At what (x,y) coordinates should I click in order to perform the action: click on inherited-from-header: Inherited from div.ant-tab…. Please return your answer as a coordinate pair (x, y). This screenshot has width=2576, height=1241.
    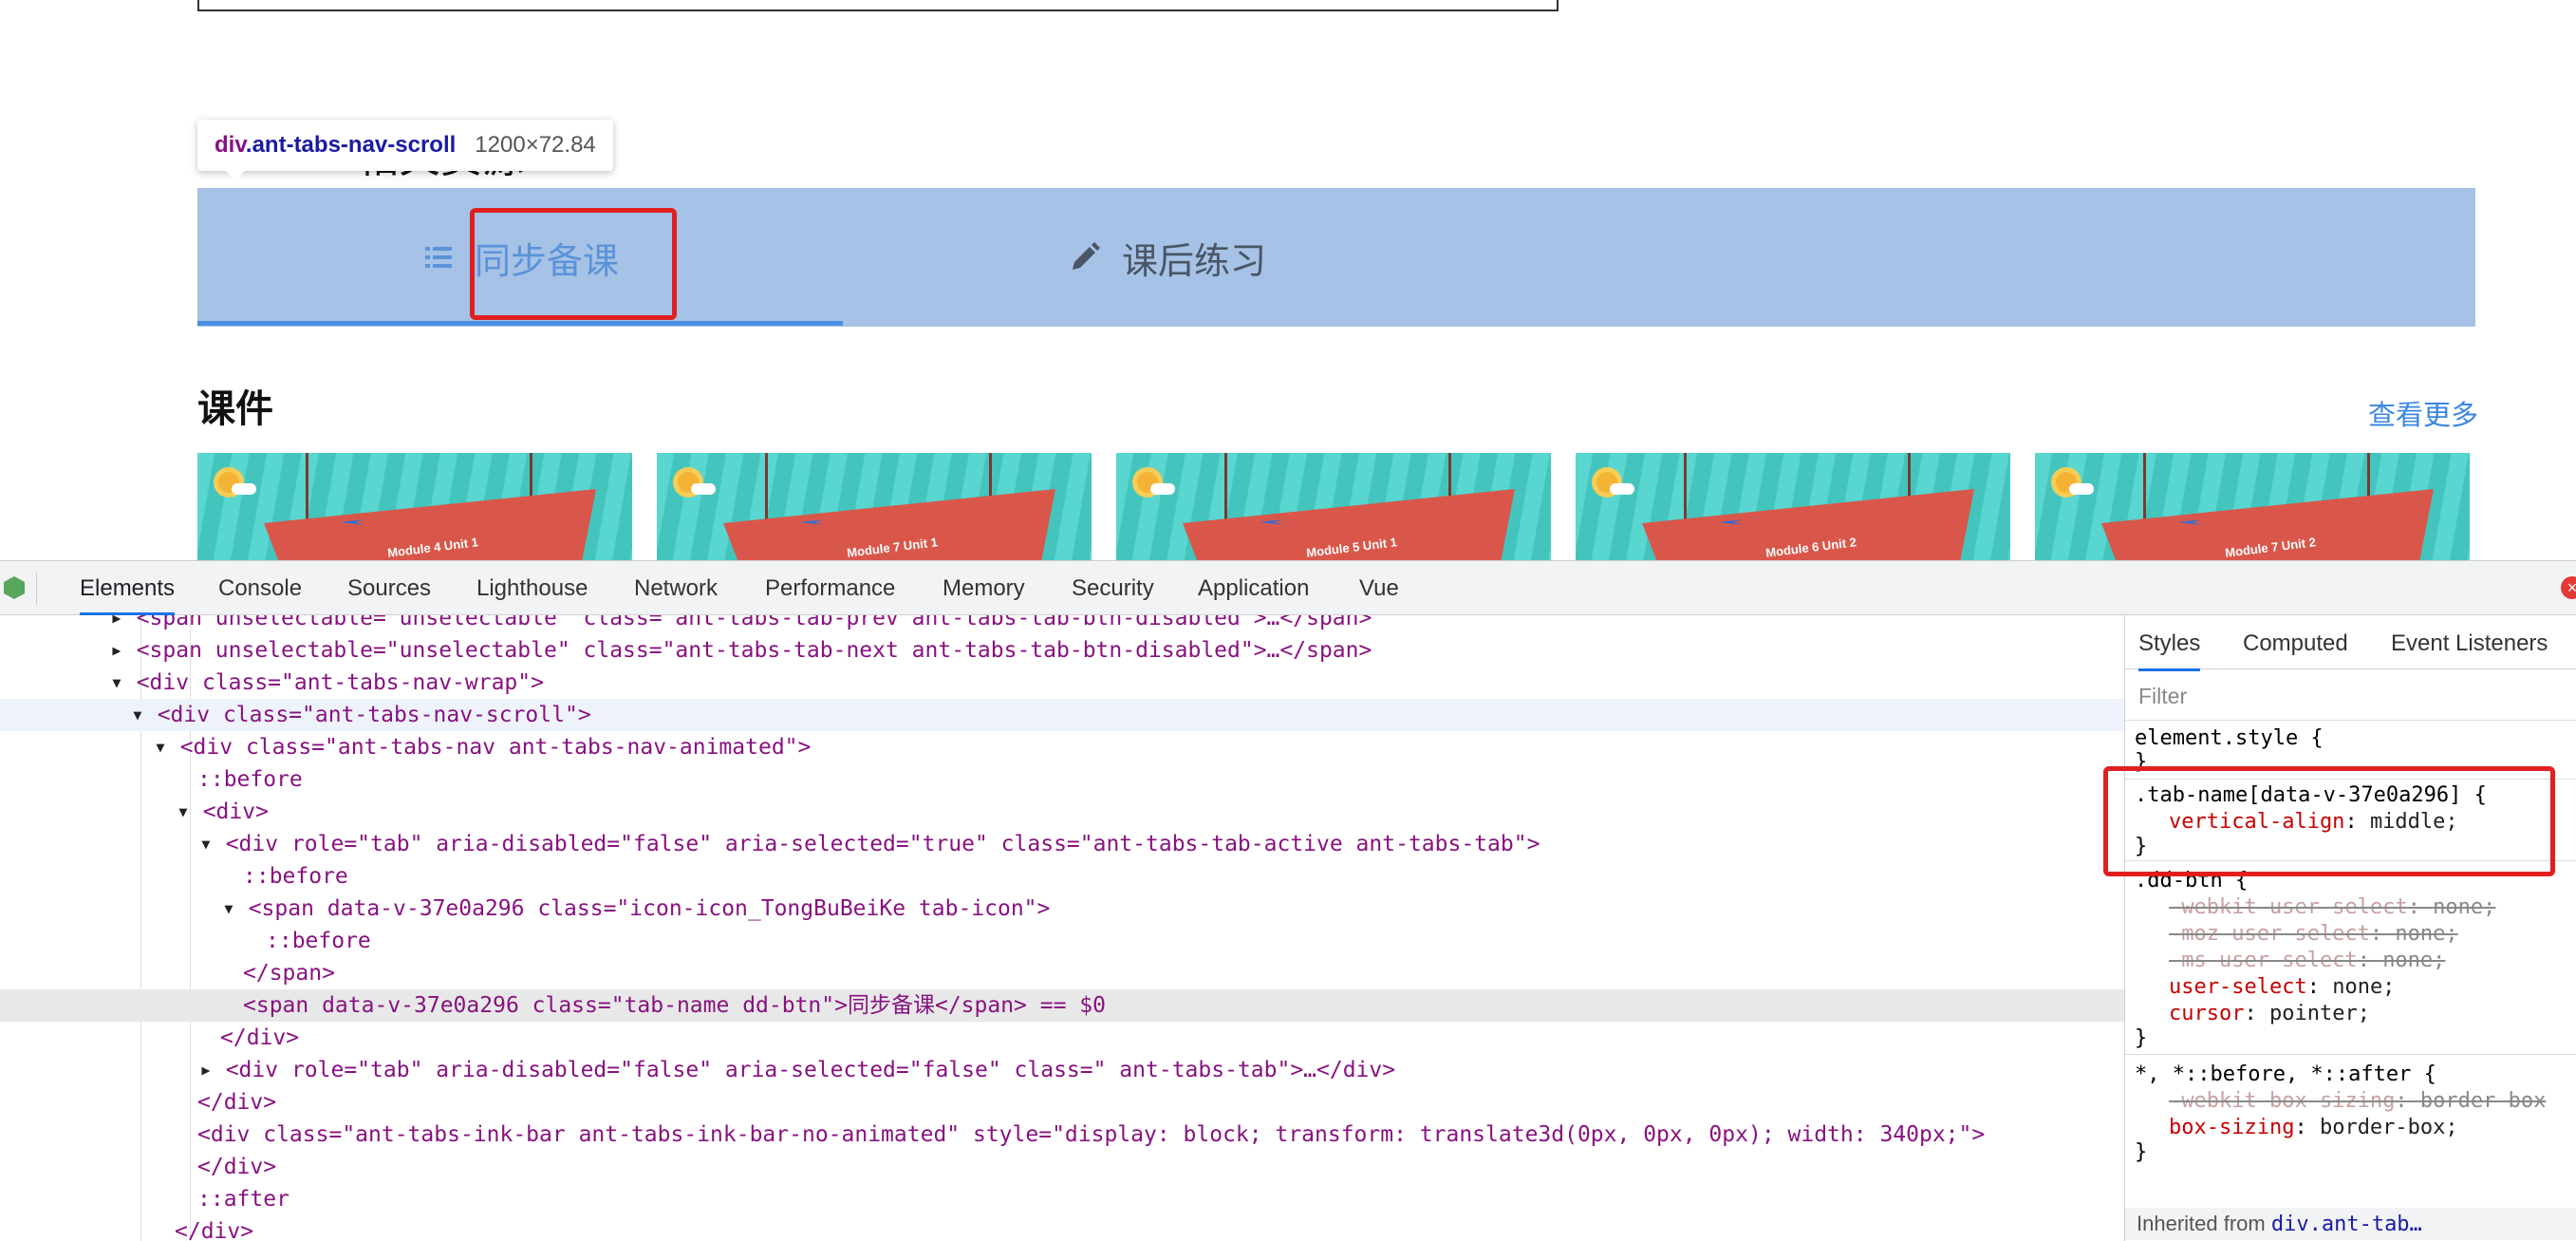
    Looking at the image, I should click on (2351, 1224).